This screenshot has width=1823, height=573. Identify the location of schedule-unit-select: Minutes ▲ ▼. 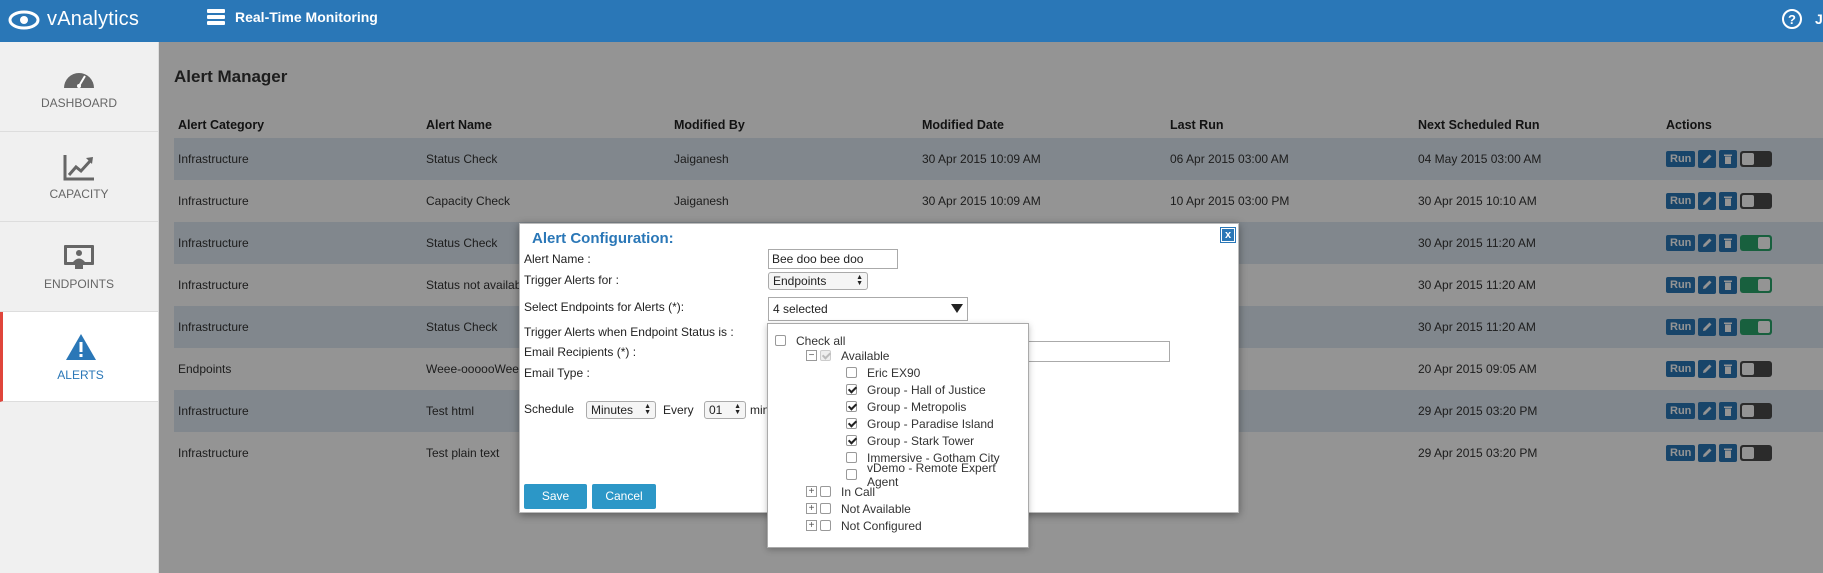
(621, 410).